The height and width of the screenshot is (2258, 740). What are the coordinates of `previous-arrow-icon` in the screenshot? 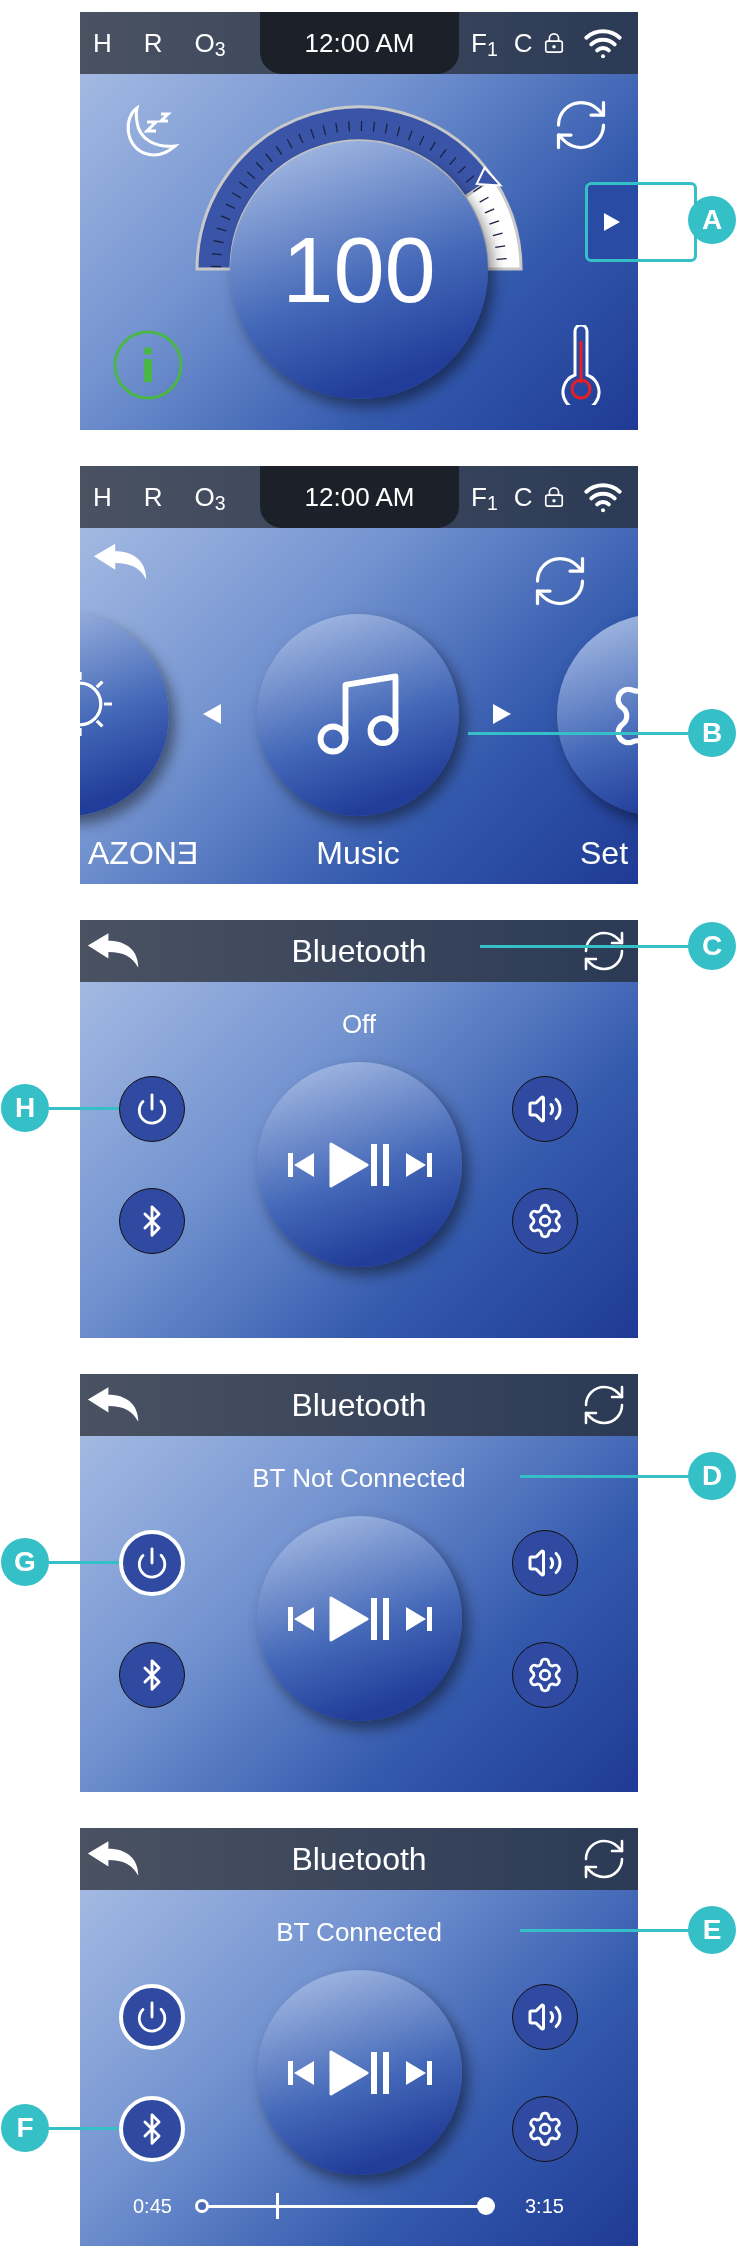 It's located at (212, 714).